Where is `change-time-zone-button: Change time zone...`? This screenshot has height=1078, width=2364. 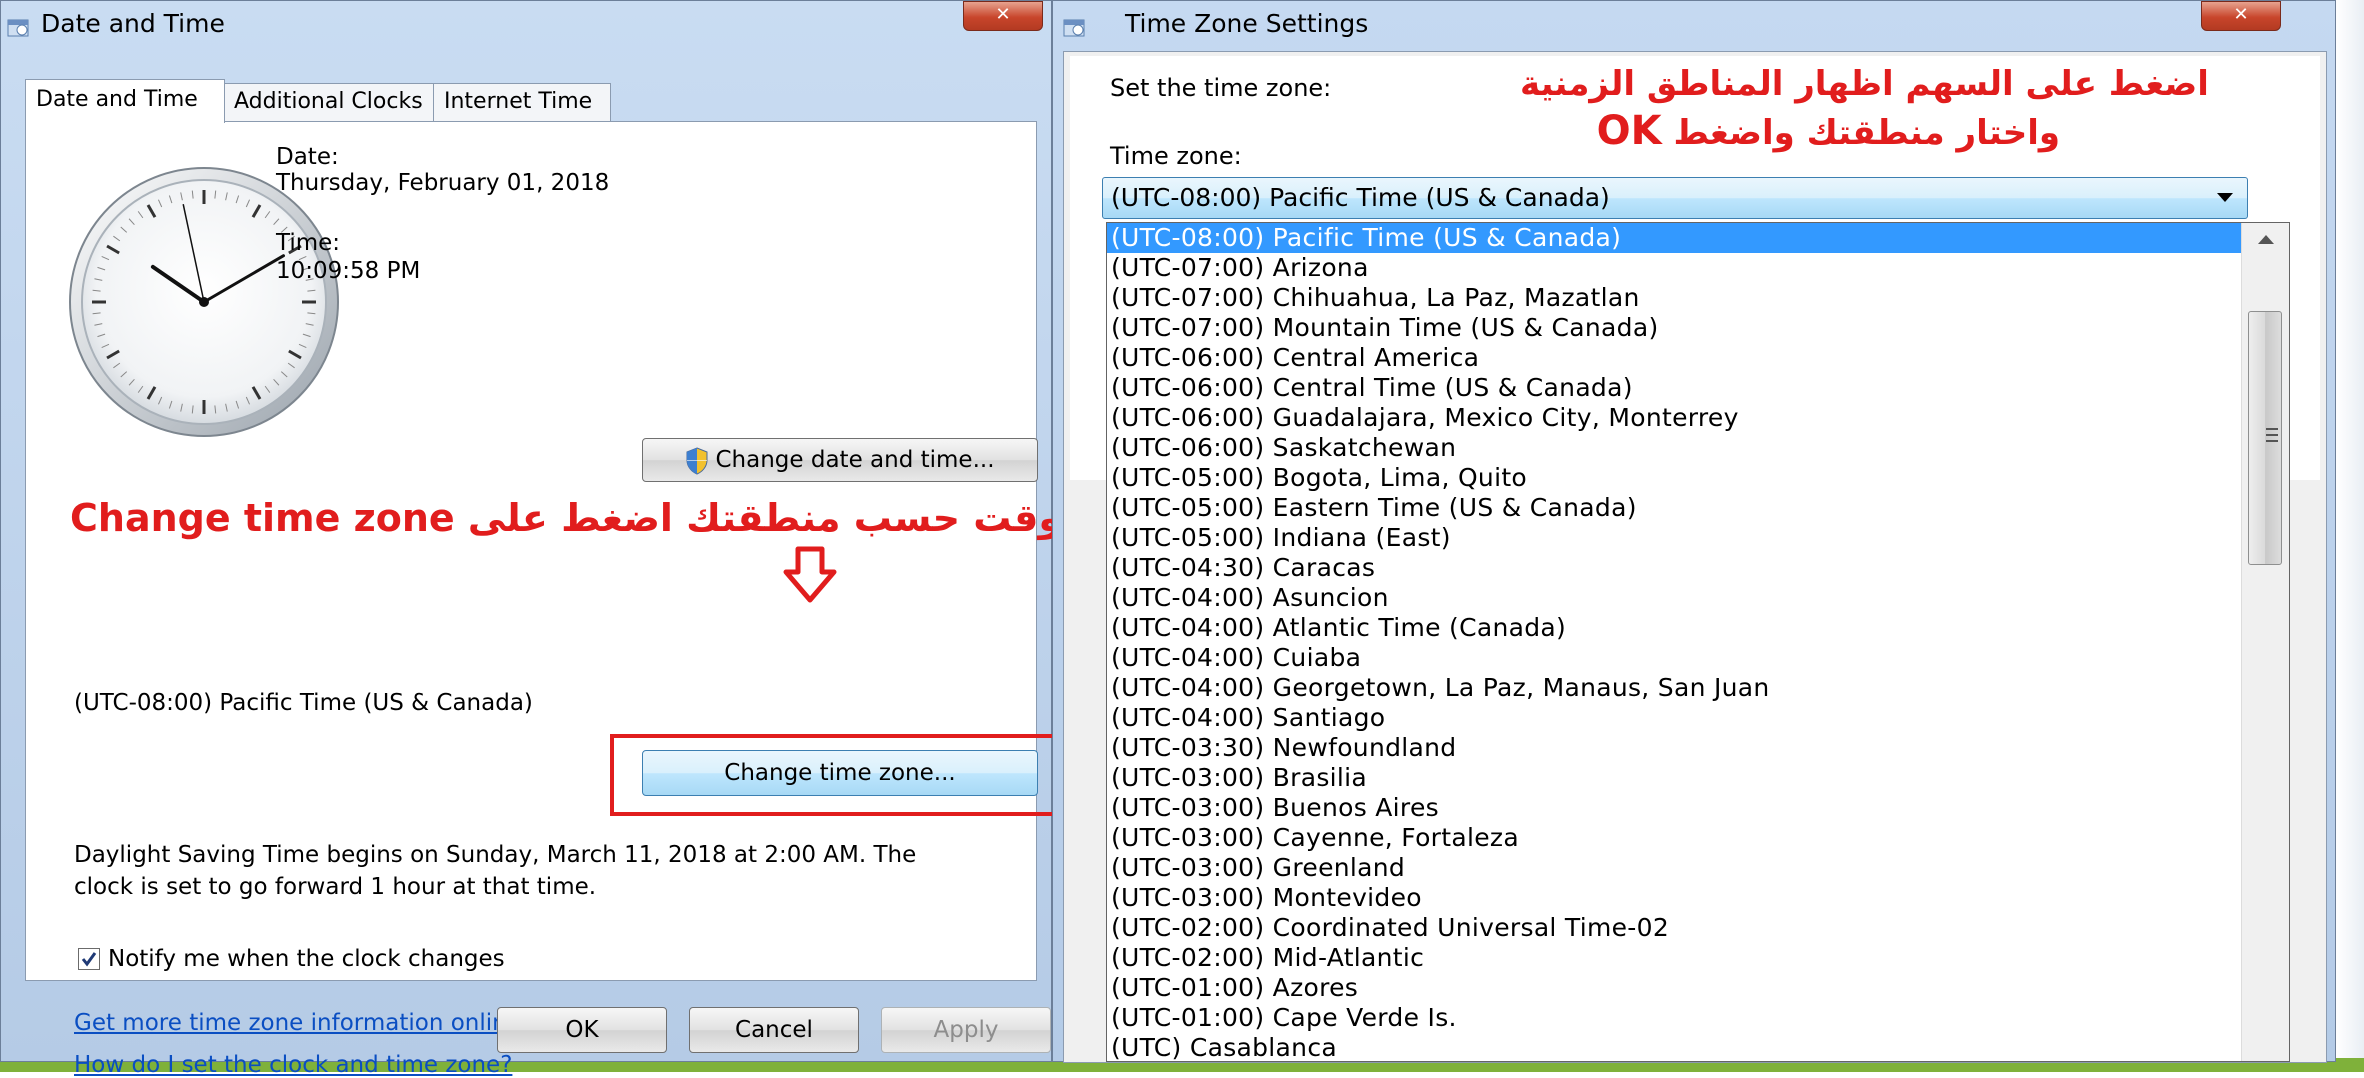
change-time-zone-button: Change time zone... is located at coordinates (840, 773).